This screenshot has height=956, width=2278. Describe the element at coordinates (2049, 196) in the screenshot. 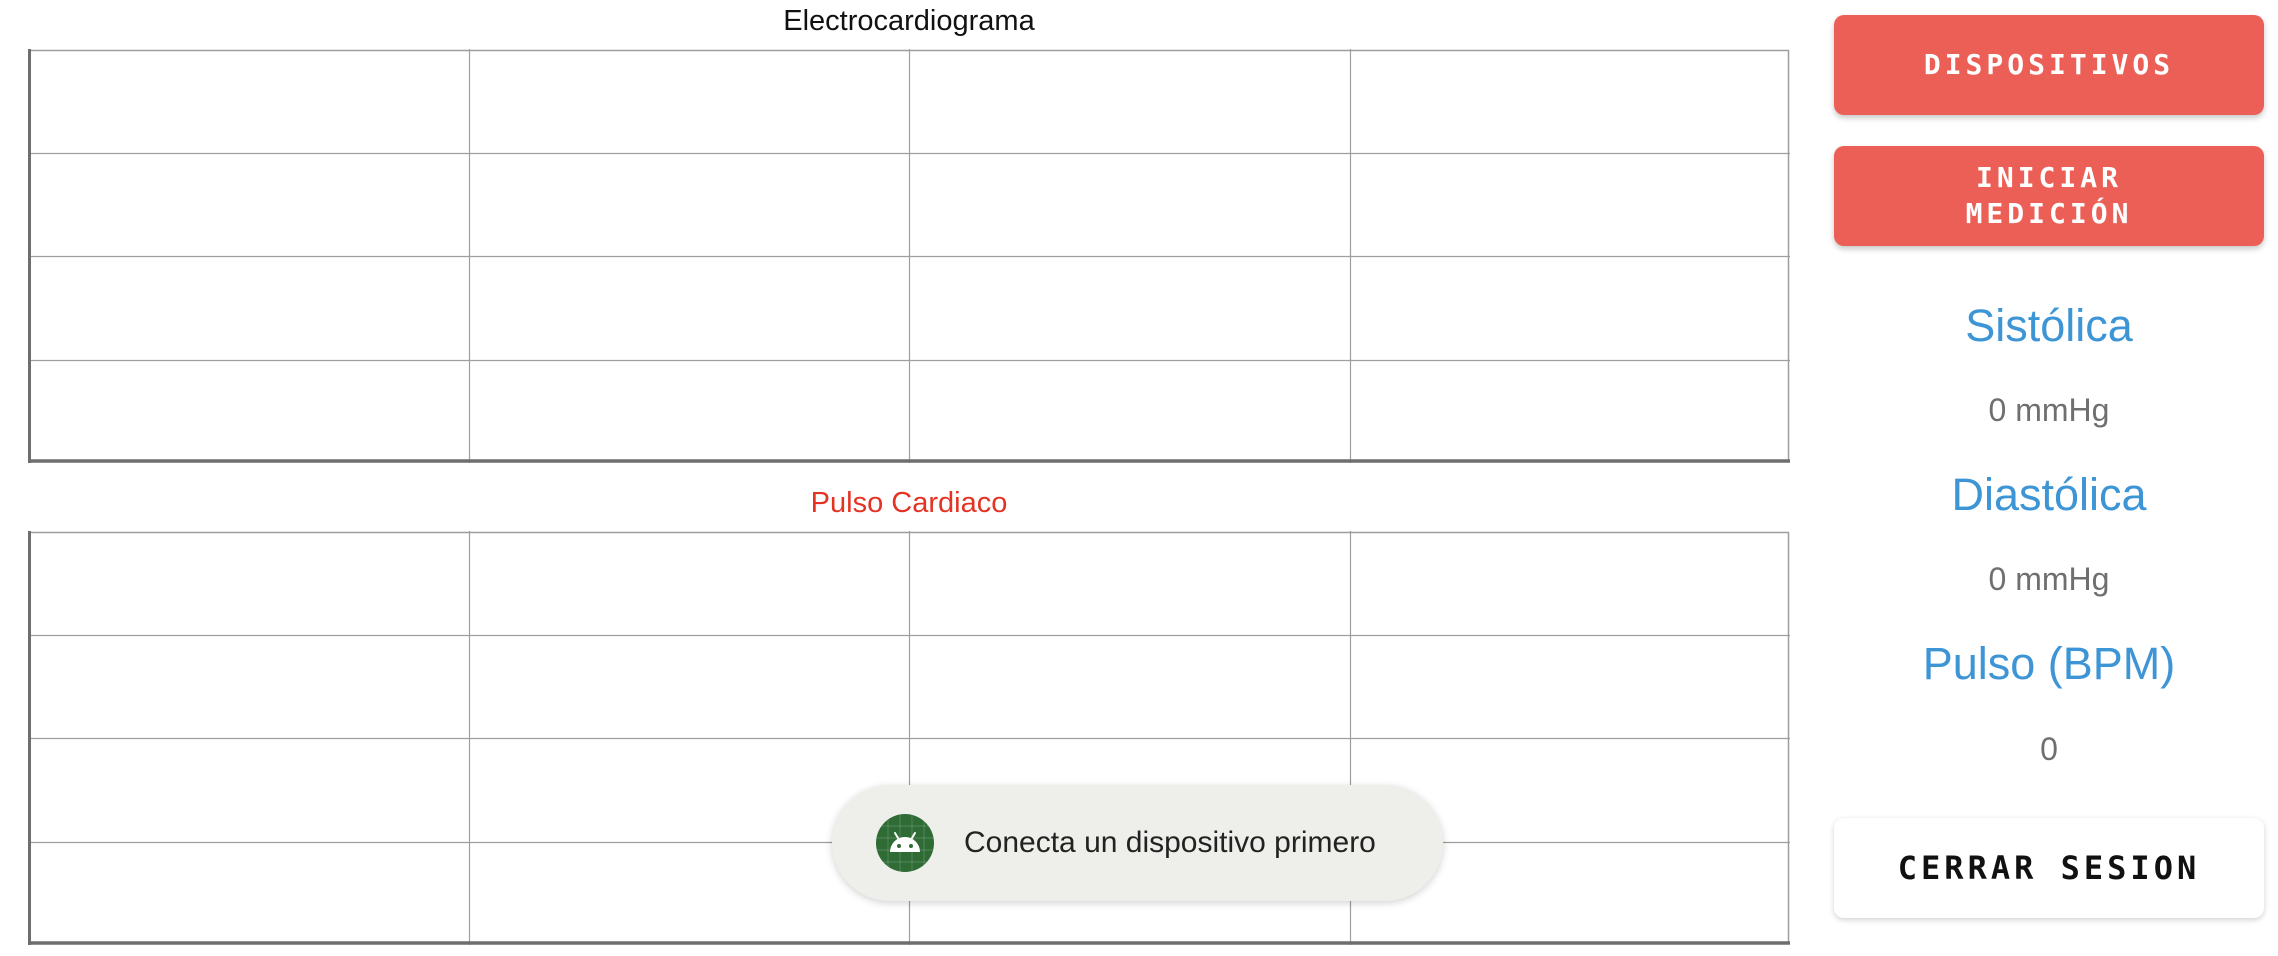

I see `start-measurement-button: INICIAR MEDICIÓN` at that location.